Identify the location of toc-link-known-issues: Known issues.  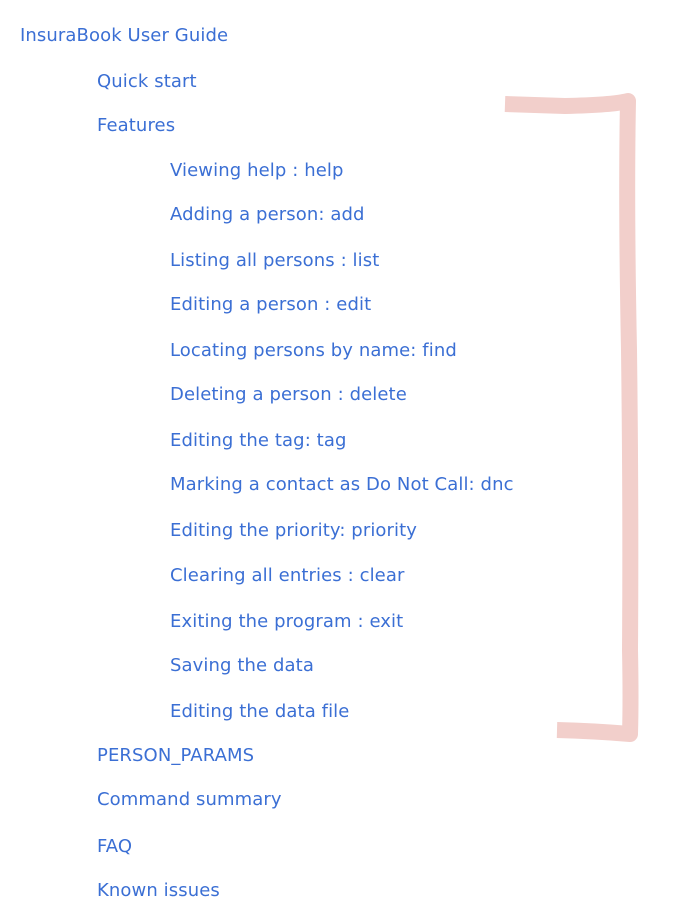
(158, 891).